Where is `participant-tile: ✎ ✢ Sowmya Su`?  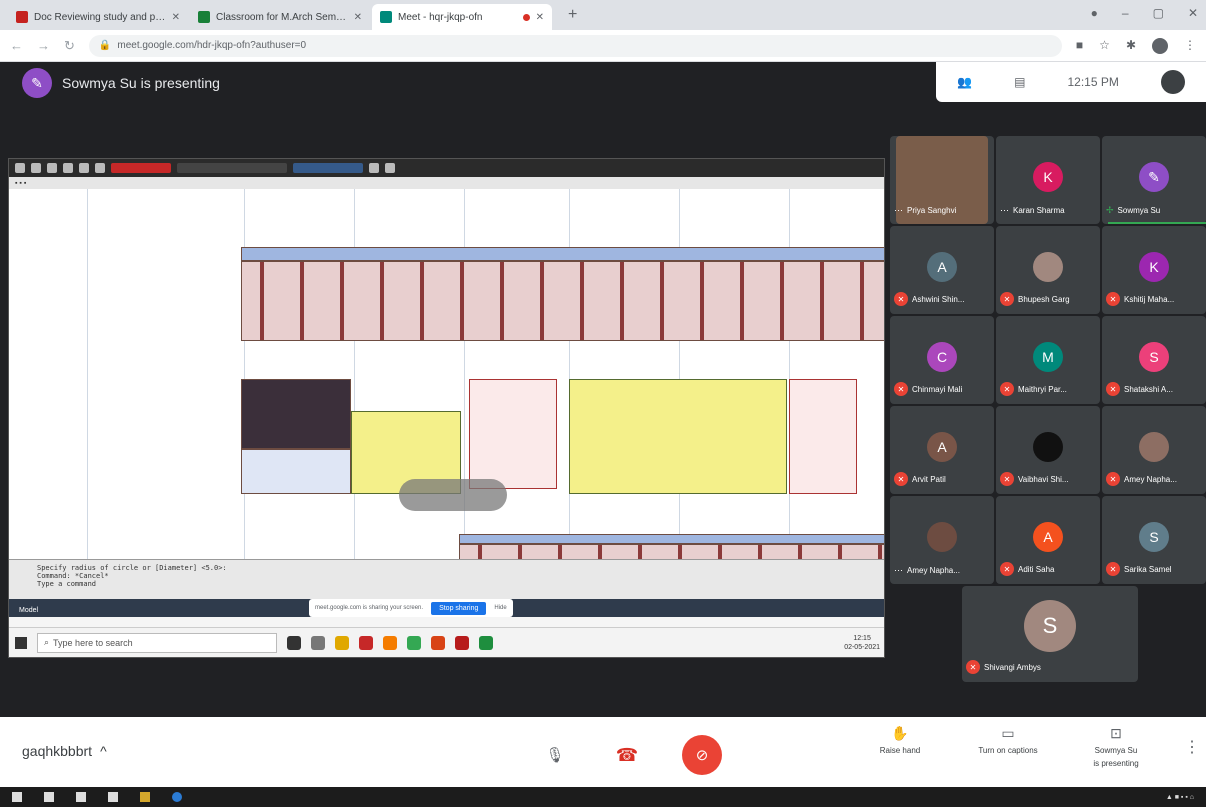
participant-tile: ✎ ✢ Sowmya Su is located at coordinates (1154, 180).